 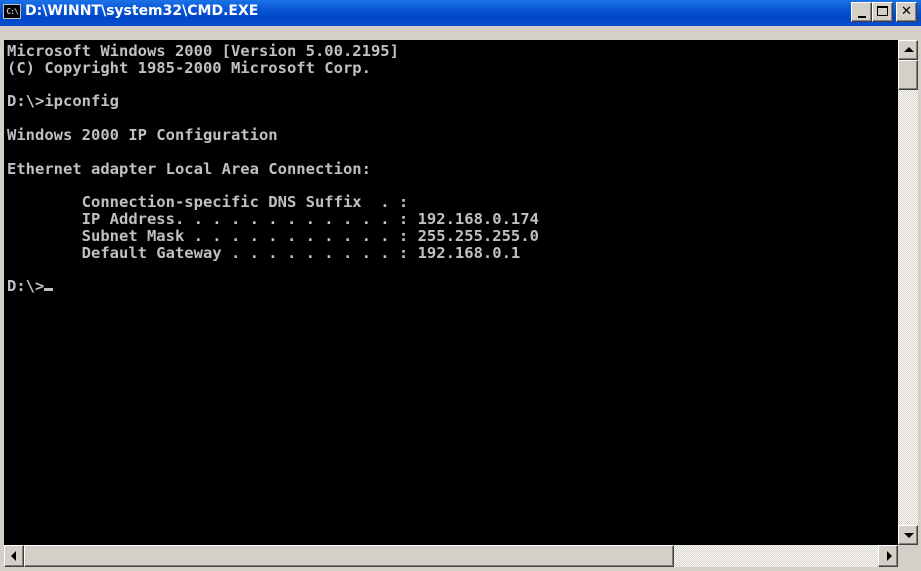 I want to click on arrow-right-icon, so click(x=889, y=556).